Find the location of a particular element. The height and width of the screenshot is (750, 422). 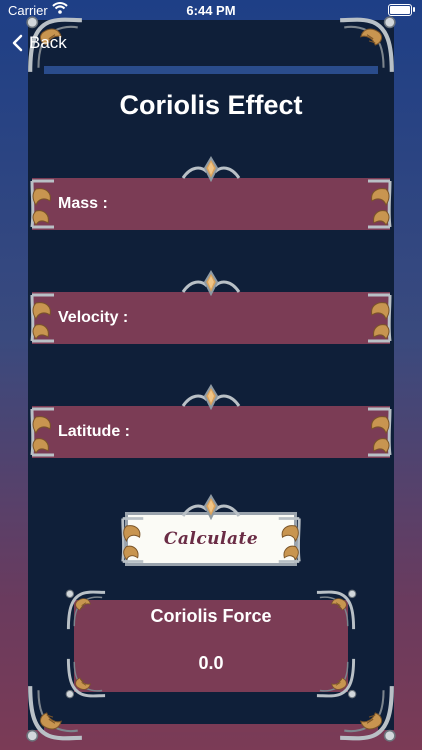

mass-input is located at coordinates (246, 205).